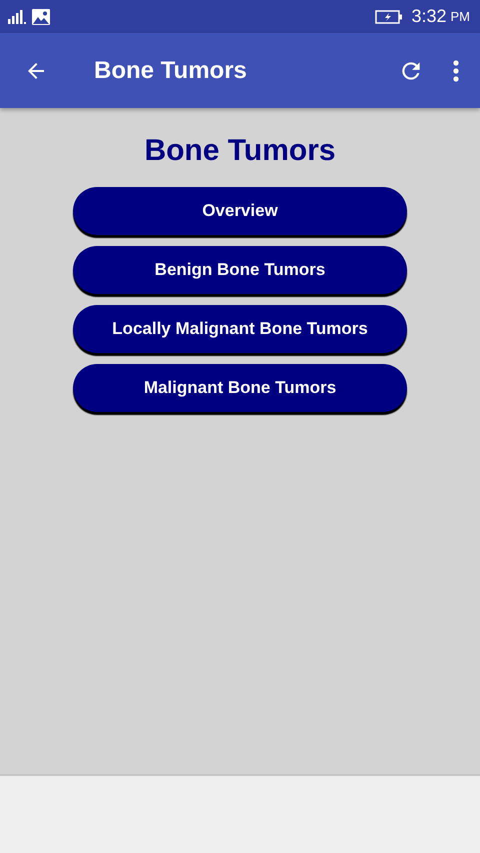 Image resolution: width=480 pixels, height=853 pixels. What do you see at coordinates (240, 151) in the screenshot?
I see `page-heading: Bone Tumors` at bounding box center [240, 151].